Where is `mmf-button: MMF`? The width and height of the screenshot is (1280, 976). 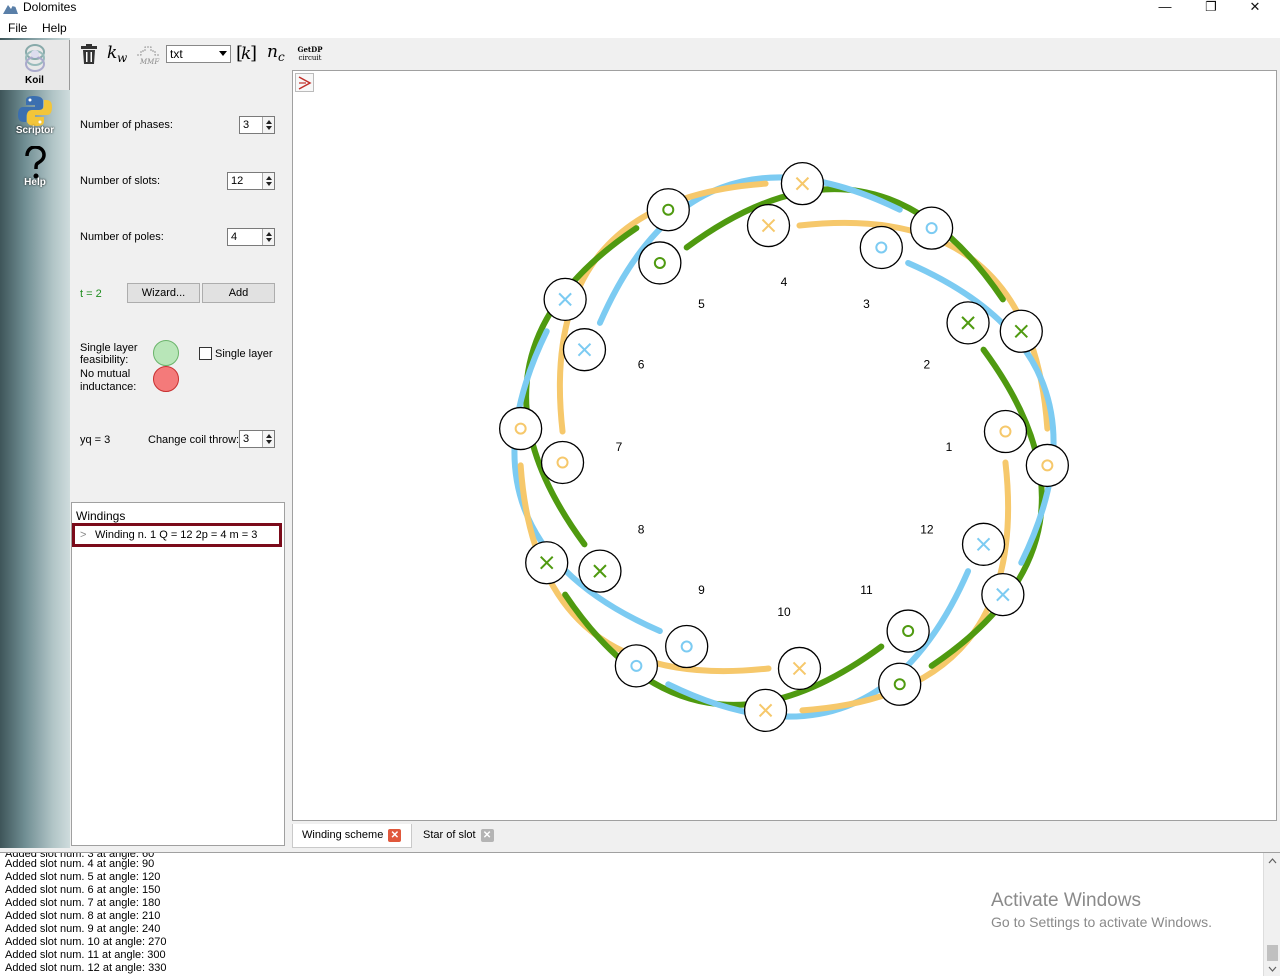 mmf-button: MMF is located at coordinates (149, 54).